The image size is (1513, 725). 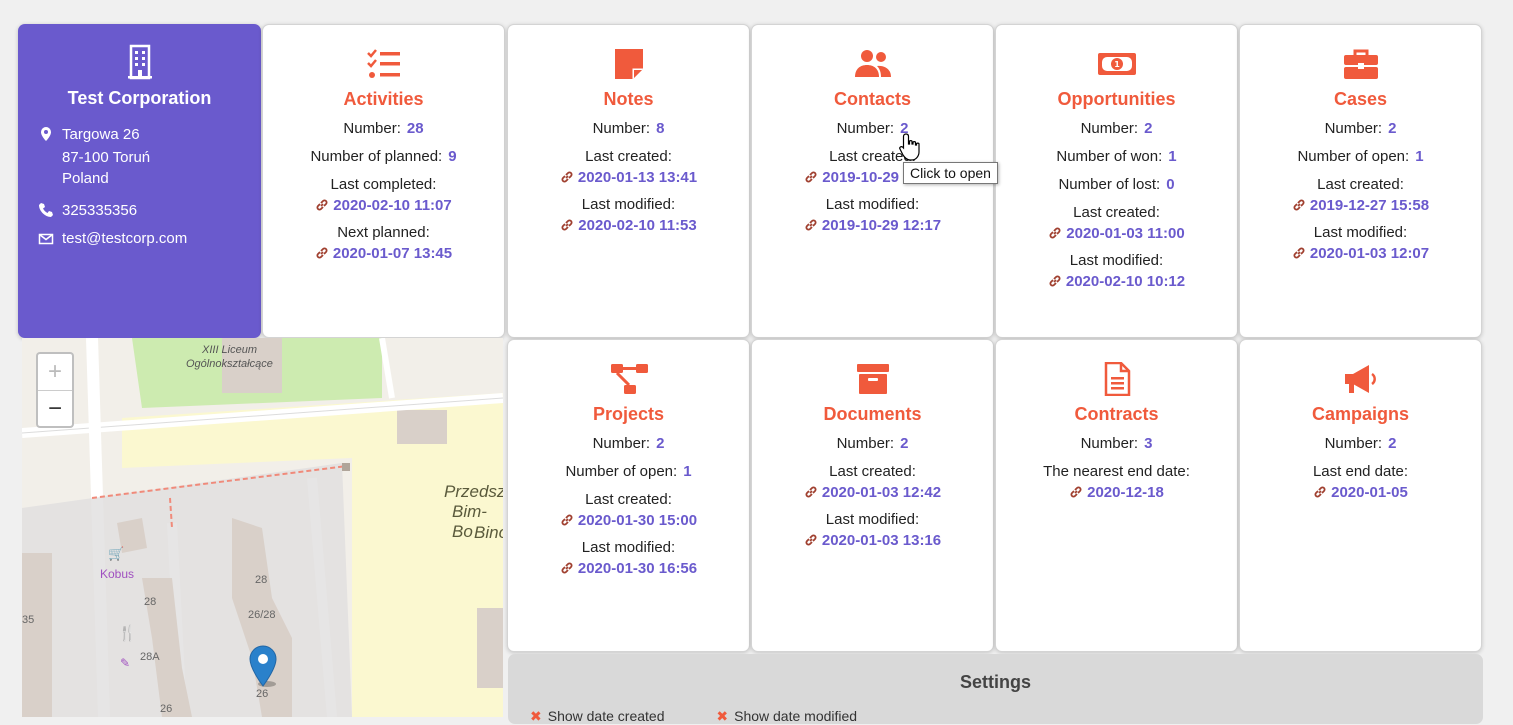 I want to click on card-title: Activities, so click(x=383, y=99).